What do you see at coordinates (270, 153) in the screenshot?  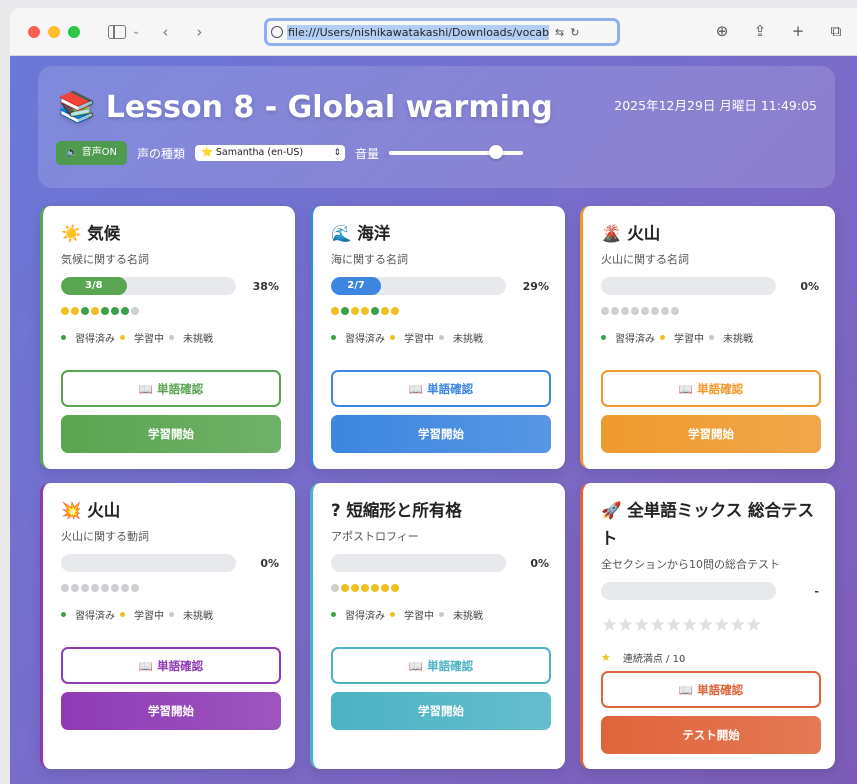 I see `voice-select: ⭐ Samantha (en-US)` at bounding box center [270, 153].